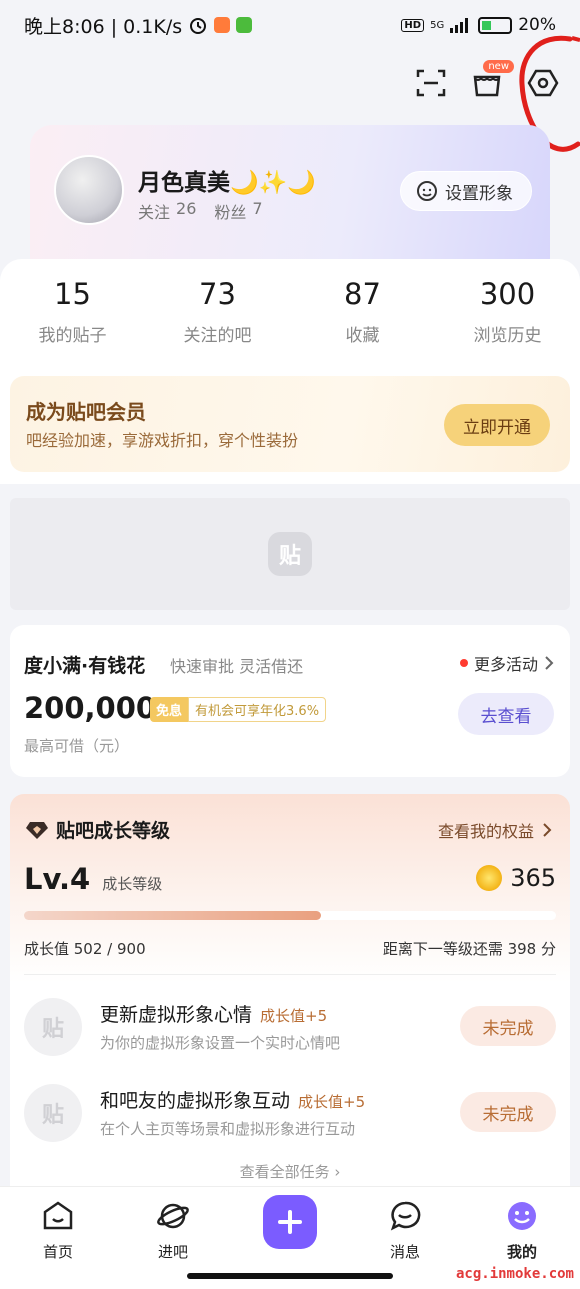  Describe the element at coordinates (217, 314) in the screenshot. I see `stat-followed-bars: 73 关注的吧` at that location.